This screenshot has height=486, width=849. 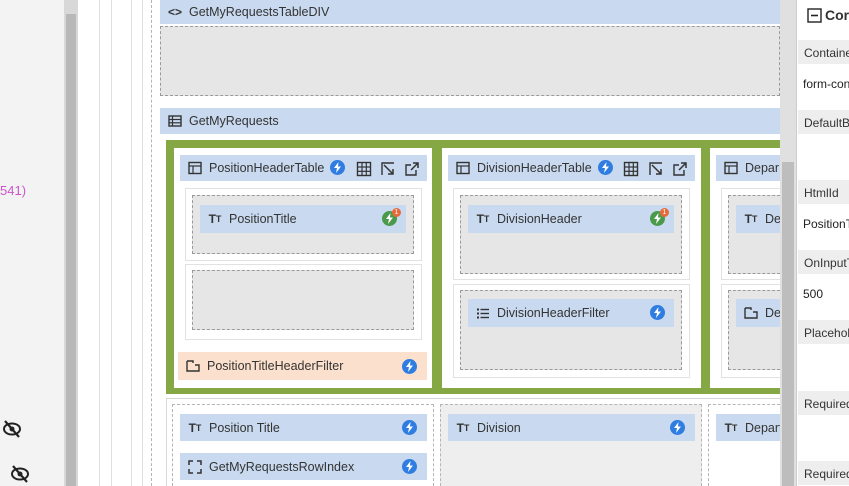 I want to click on division-cell: TT Division, so click(x=571, y=427).